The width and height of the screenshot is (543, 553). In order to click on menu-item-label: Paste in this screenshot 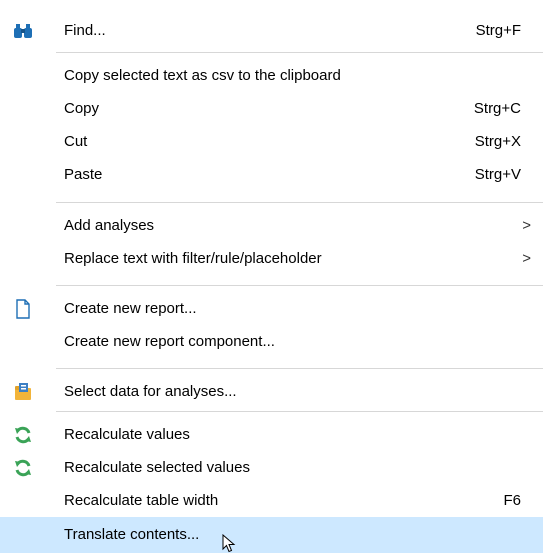, I will do `click(83, 174)`.